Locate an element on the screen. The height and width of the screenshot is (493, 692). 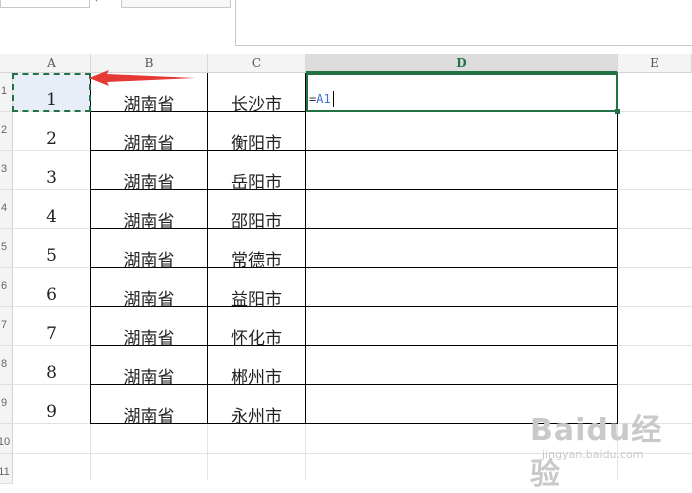
copy-marquee-a1 is located at coordinates (51, 92).